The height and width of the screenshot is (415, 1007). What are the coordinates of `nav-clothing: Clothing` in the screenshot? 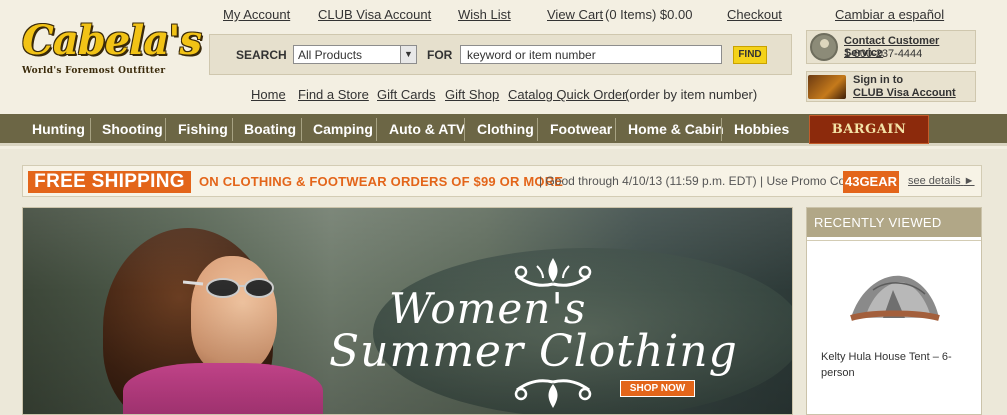 It's located at (505, 128).